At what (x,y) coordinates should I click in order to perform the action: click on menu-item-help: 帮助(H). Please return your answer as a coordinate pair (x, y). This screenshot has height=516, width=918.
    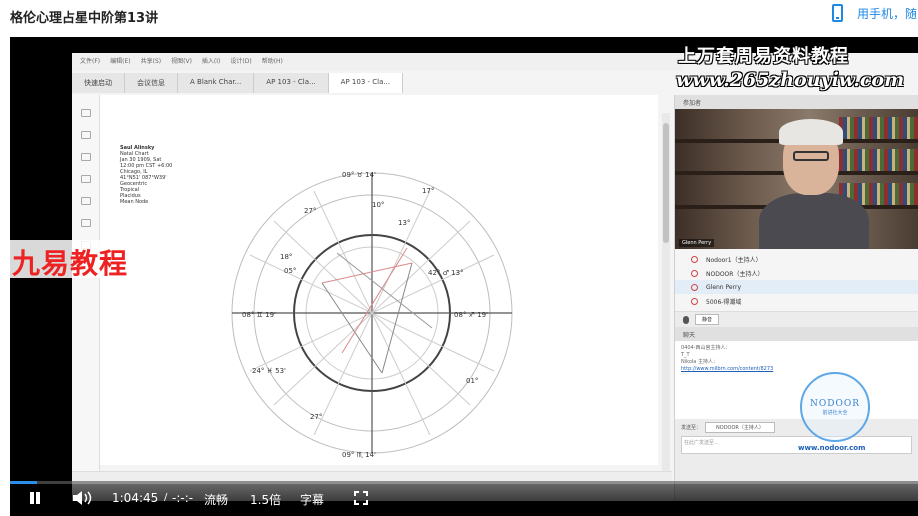
    Looking at the image, I should click on (272, 61).